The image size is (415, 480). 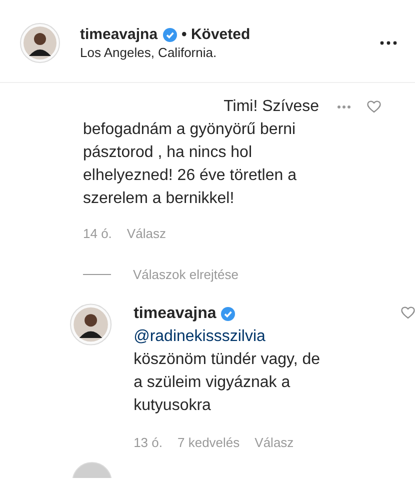 What do you see at coordinates (230, 52) in the screenshot?
I see `location: Los Angeles, California.` at bounding box center [230, 52].